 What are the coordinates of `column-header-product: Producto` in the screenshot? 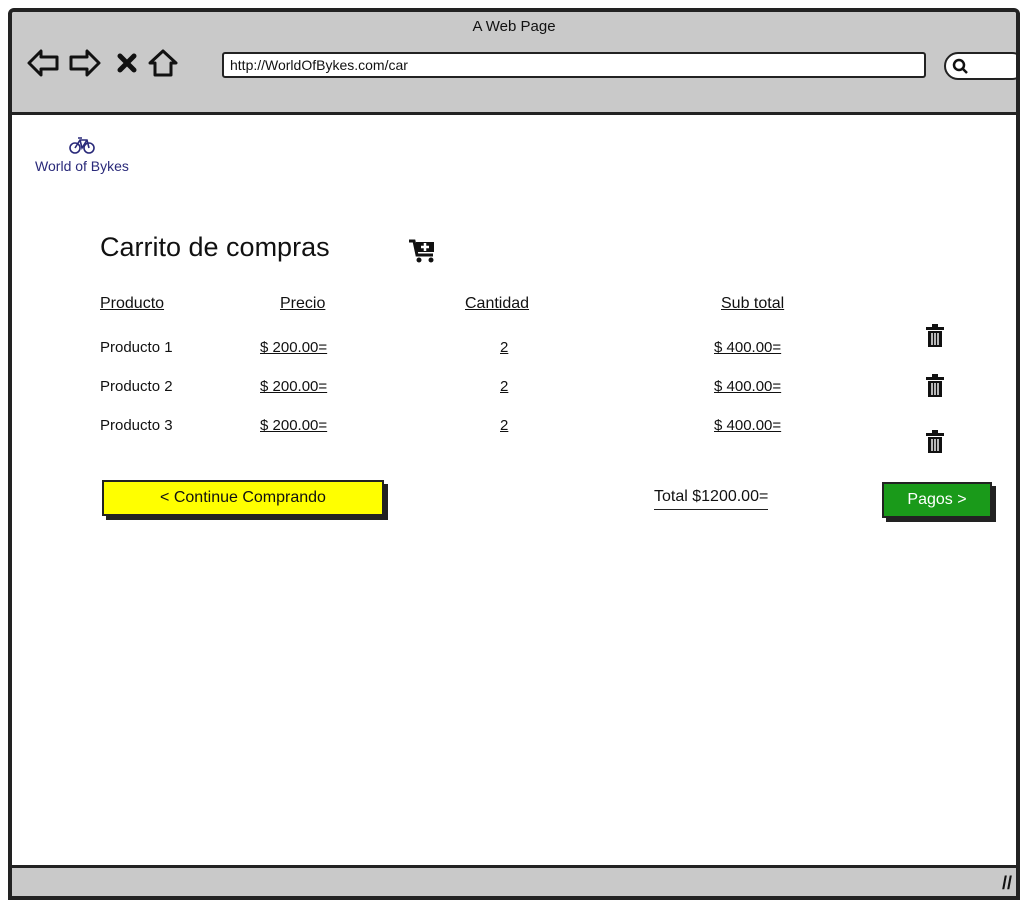 It's located at (132, 303).